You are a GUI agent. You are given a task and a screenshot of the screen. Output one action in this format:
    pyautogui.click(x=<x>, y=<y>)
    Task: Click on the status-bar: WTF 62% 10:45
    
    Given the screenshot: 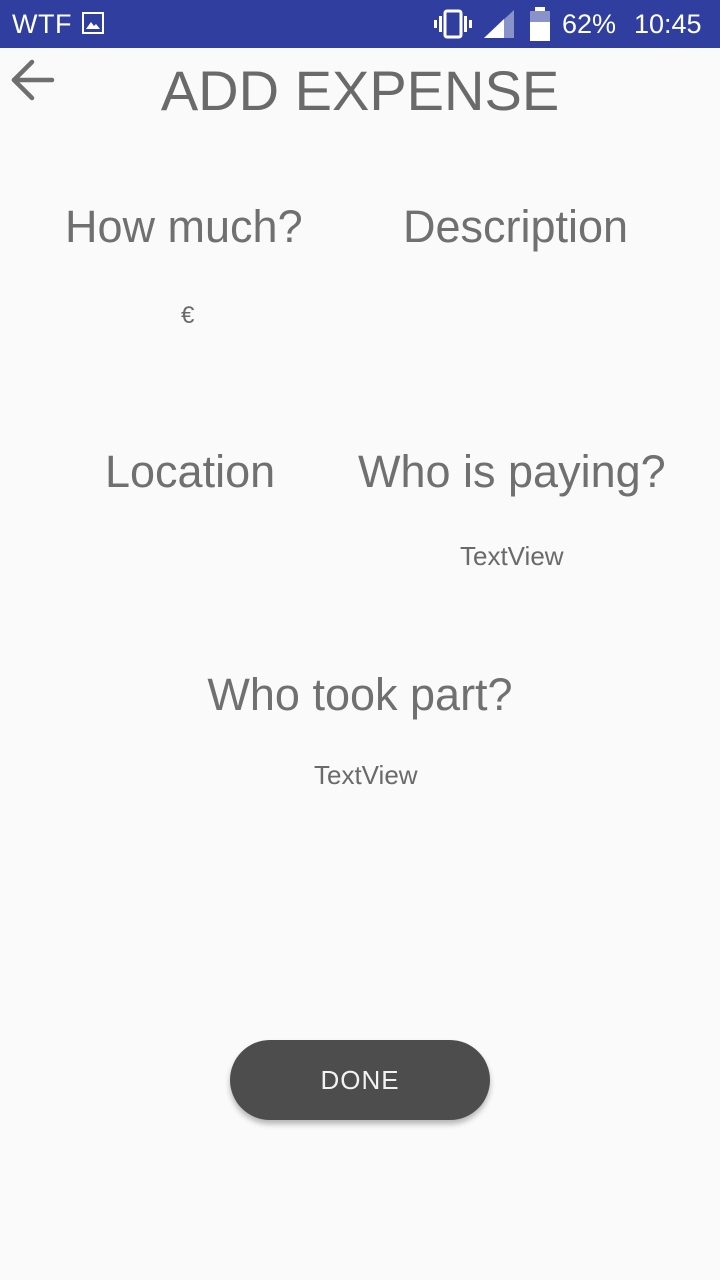 What is the action you would take?
    pyautogui.click(x=360, y=24)
    